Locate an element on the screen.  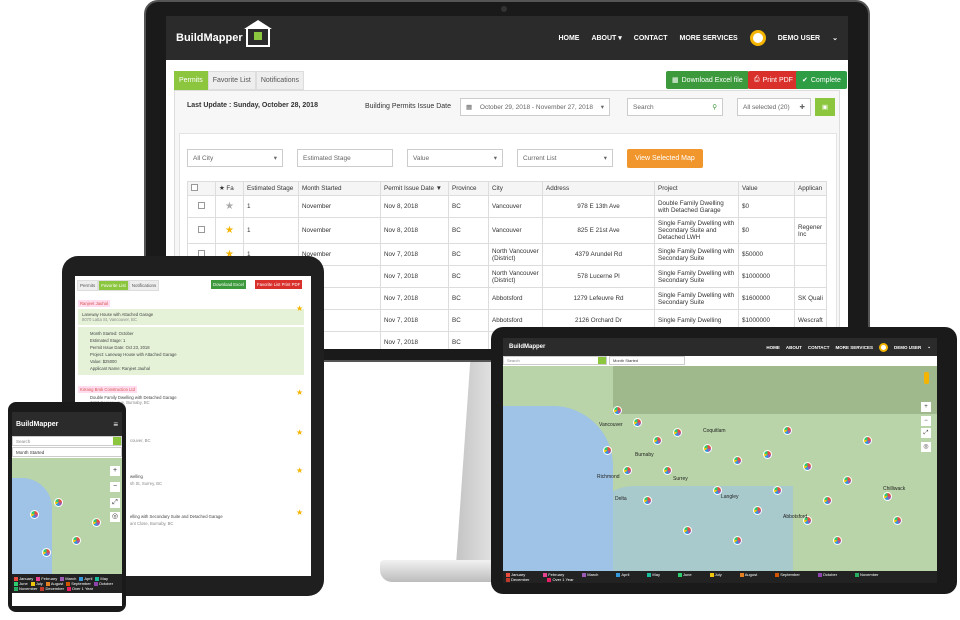
tab-permits: Permits is located at coordinates (191, 80).